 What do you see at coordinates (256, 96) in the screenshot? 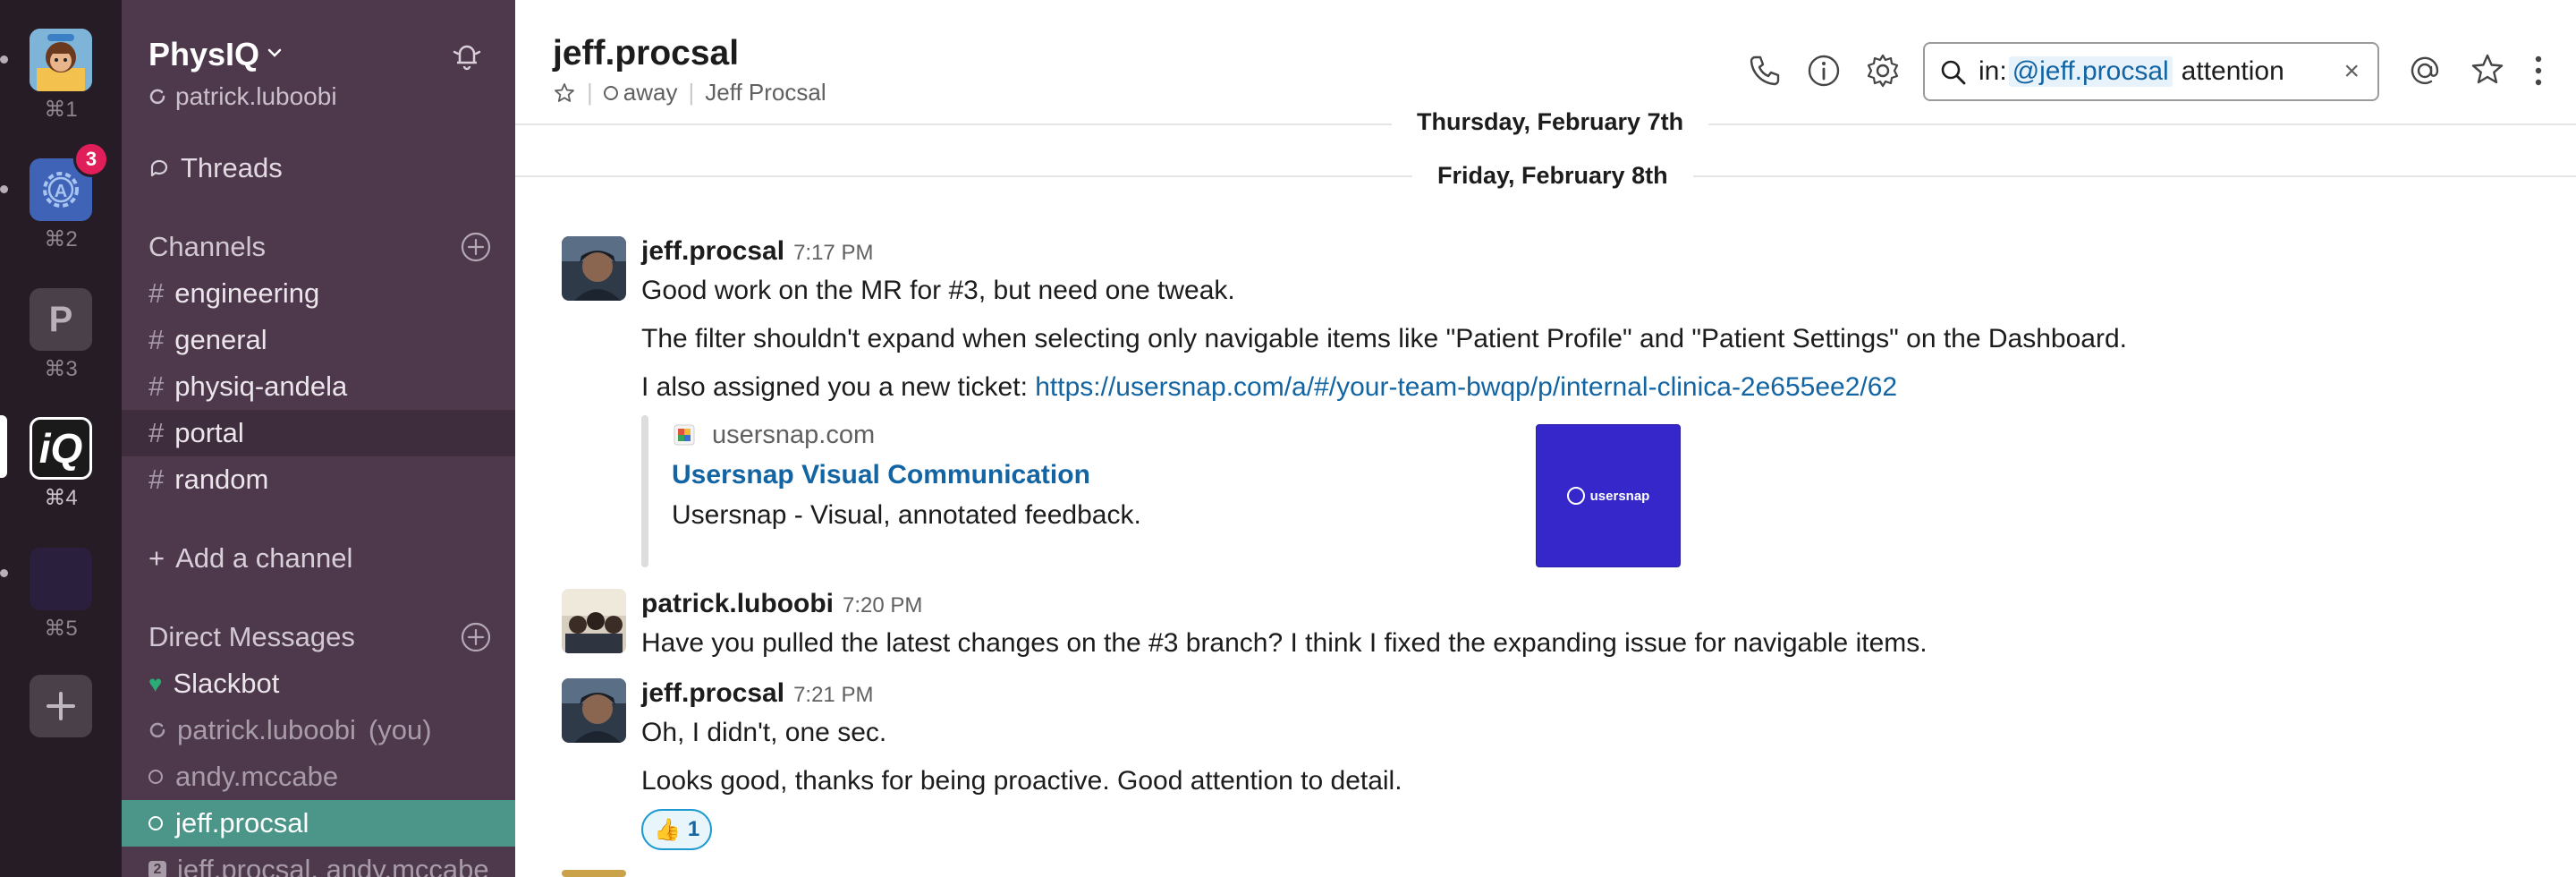
I see `current-user-name: patrick.luboobi` at bounding box center [256, 96].